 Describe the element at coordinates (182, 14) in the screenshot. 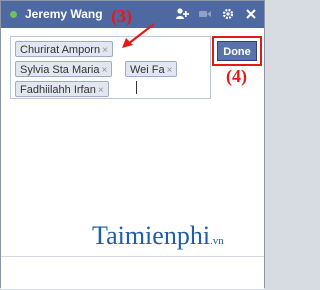

I see `add-friend-icon` at that location.